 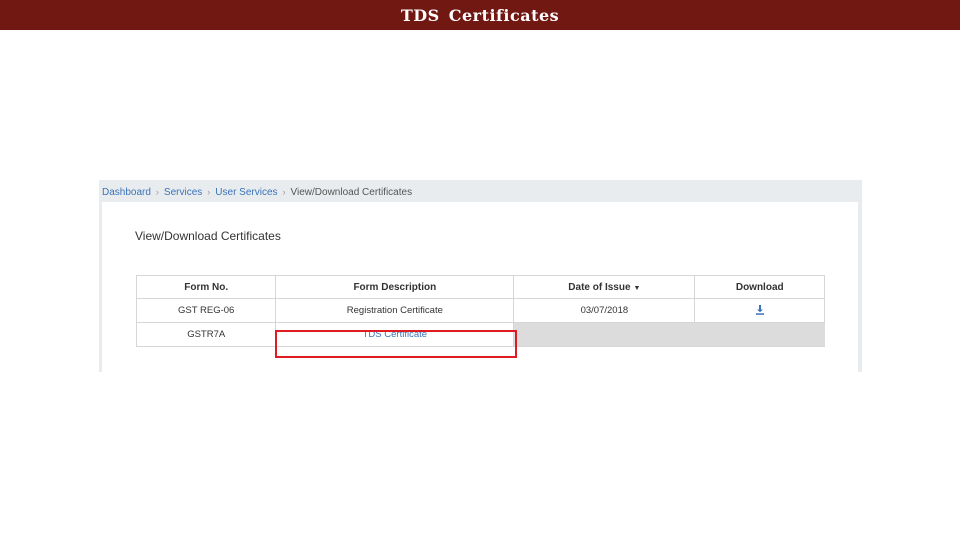 I want to click on cell-form-description: Registration Certificate, so click(x=395, y=310).